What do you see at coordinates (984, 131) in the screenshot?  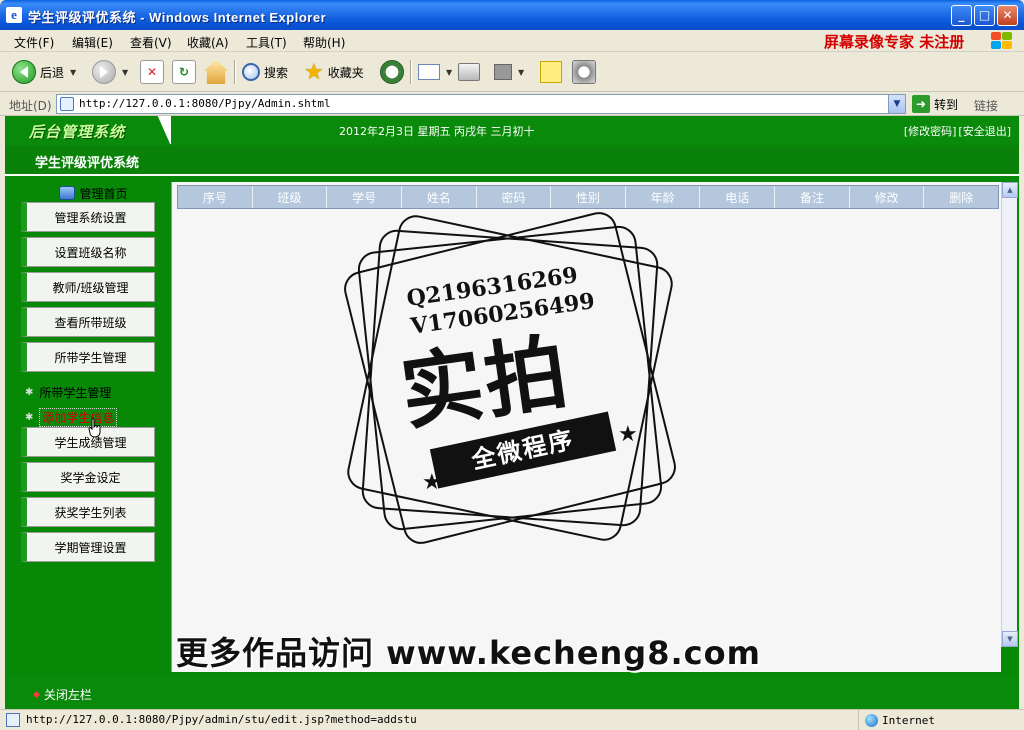 I see `logout-link: [安全退出]` at bounding box center [984, 131].